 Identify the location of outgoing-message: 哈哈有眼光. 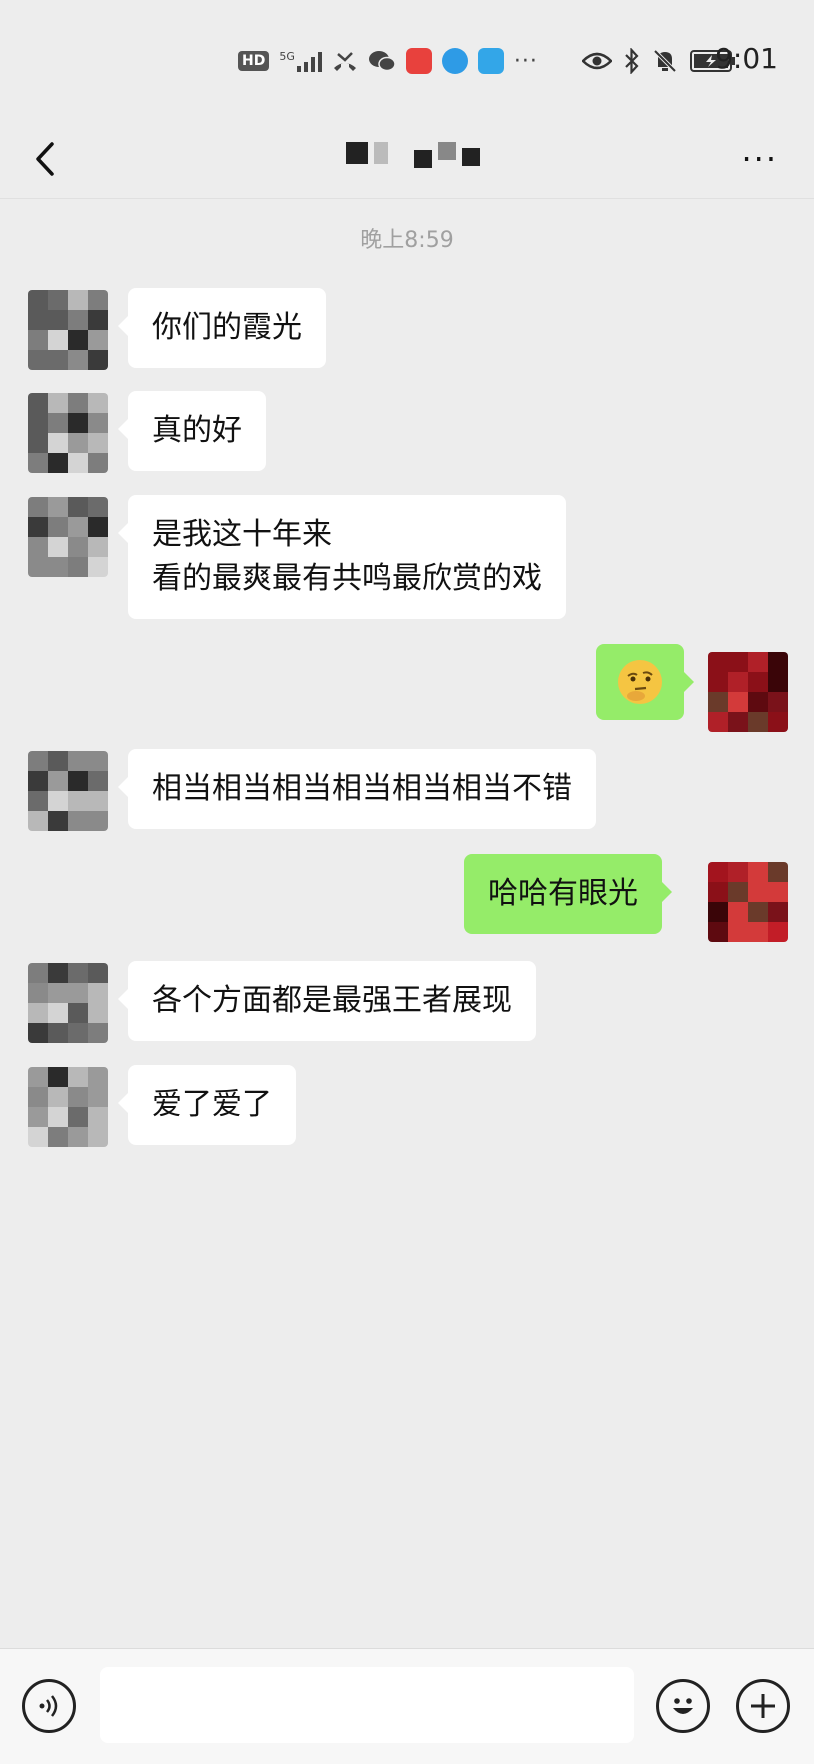
(568, 894).